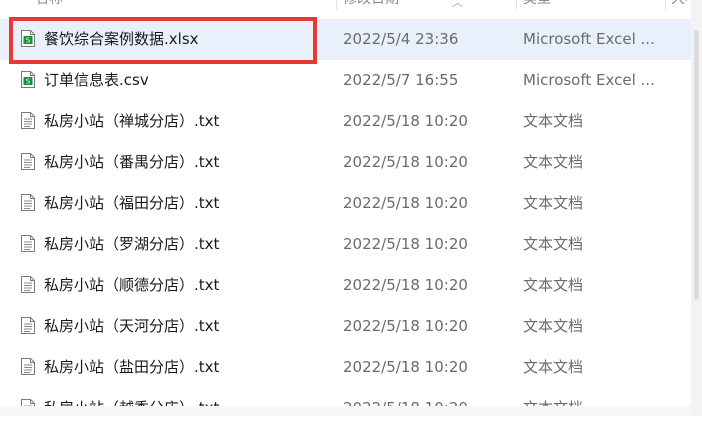 Image resolution: width=702 pixels, height=429 pixels. Describe the element at coordinates (96, 80) in the screenshot. I see `file-name: 订单信息表.csv` at that location.